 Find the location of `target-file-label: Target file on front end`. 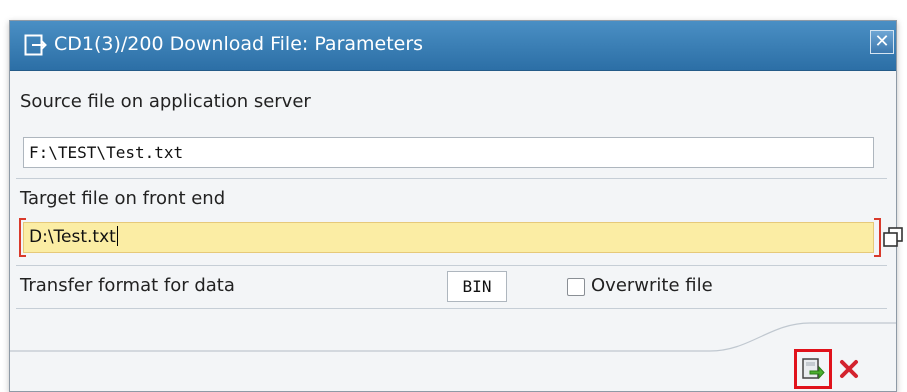

target-file-label: Target file on front end is located at coordinates (123, 198).